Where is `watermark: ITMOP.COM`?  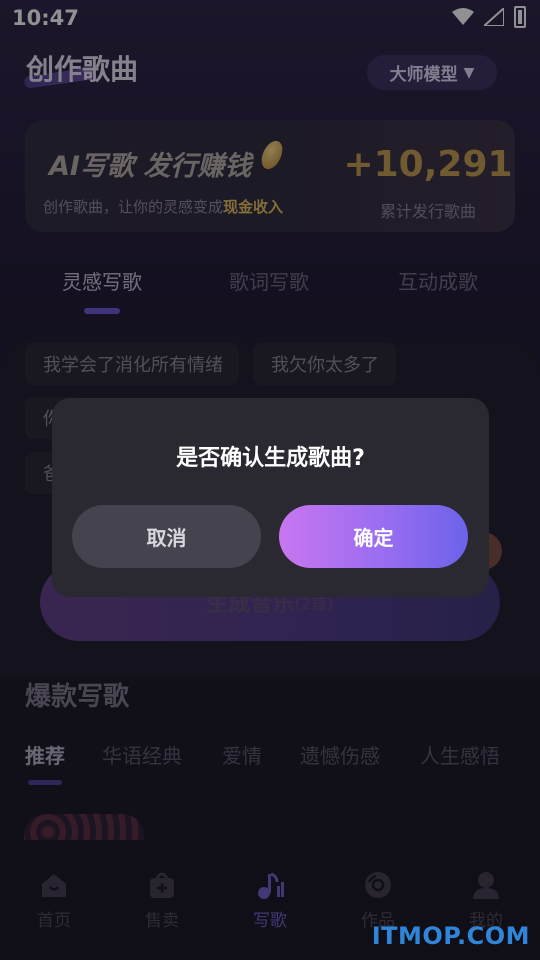 watermark: ITMOP.COM is located at coordinates (450, 936).